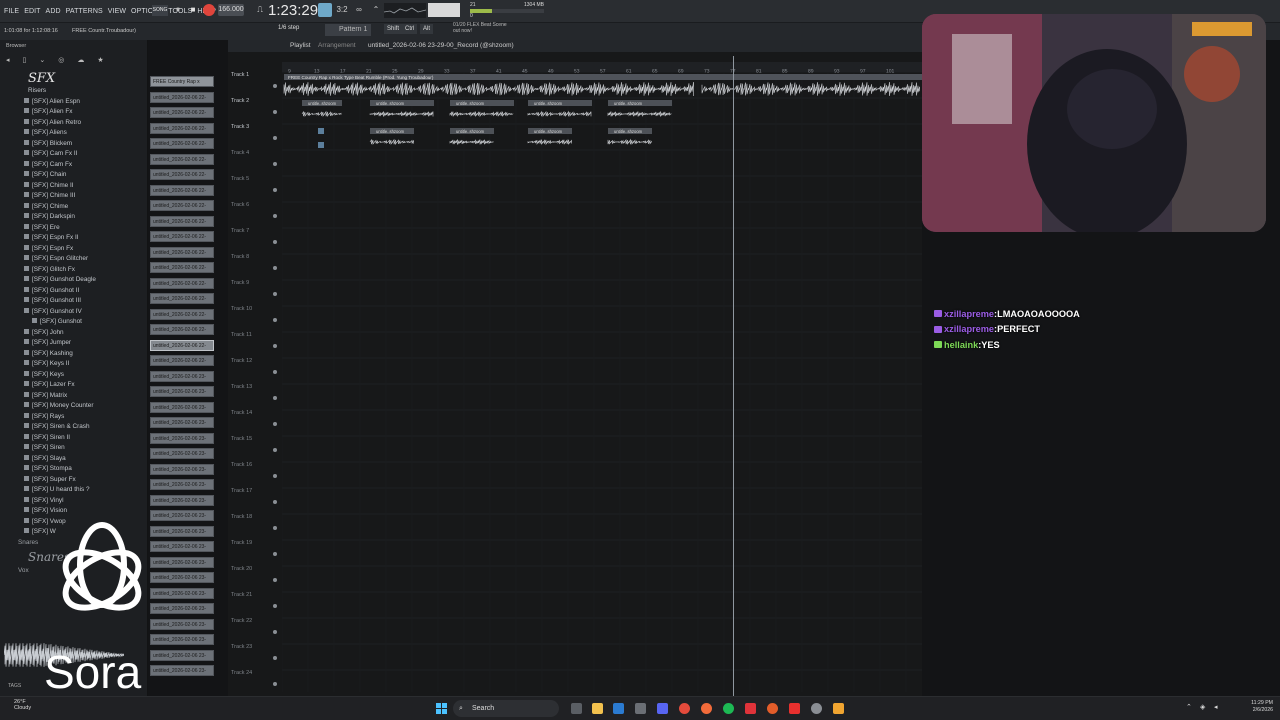 This screenshot has height=720, width=1280. I want to click on browser-item: [SFX] Rays, so click(73, 417).